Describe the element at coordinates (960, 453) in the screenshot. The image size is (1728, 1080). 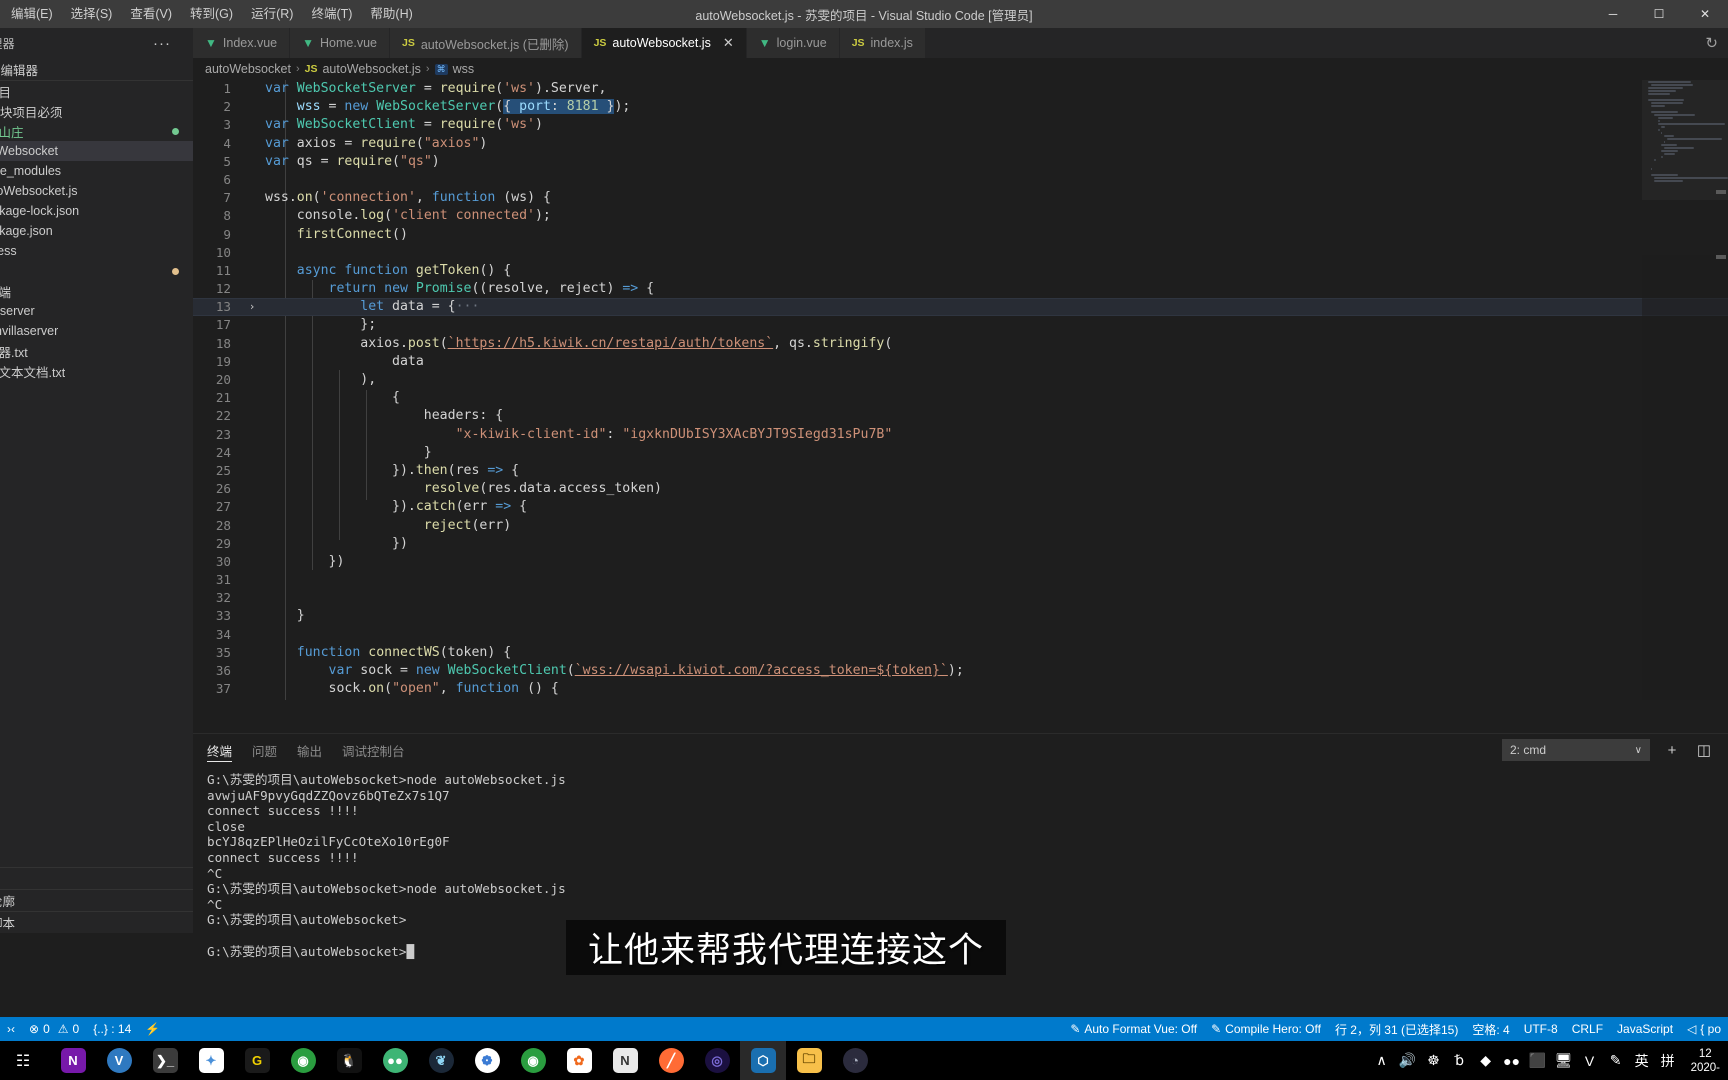
I see `code-line-24: 24 }` at that location.